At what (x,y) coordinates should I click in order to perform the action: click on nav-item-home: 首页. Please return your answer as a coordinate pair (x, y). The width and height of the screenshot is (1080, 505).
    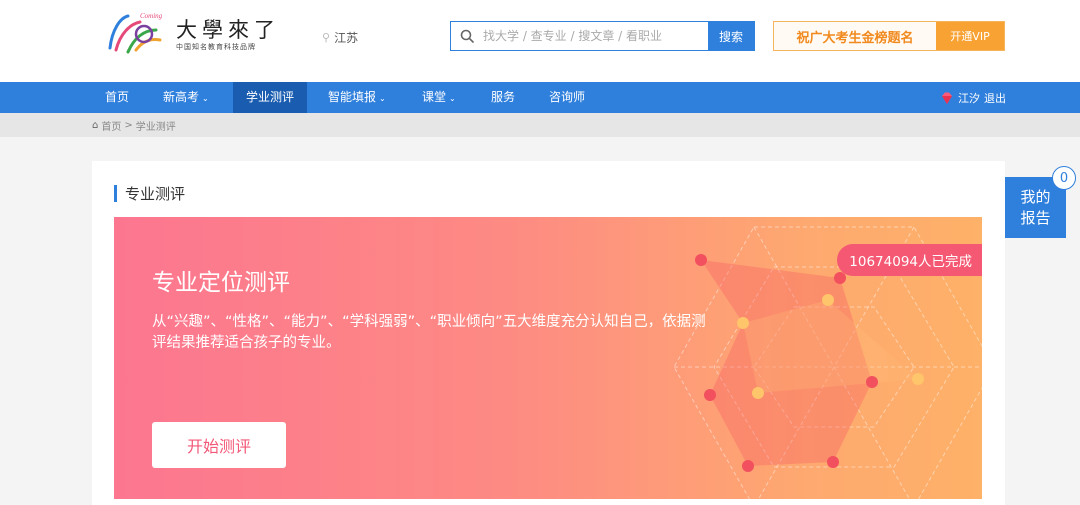
    Looking at the image, I should click on (117, 97).